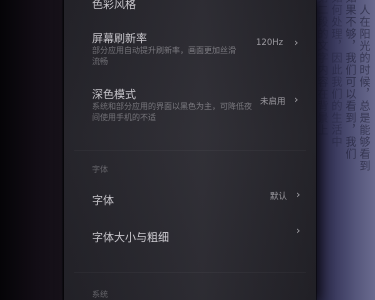  What do you see at coordinates (190, 11) in the screenshot?
I see `setting-color-style: 色彩风格` at bounding box center [190, 11].